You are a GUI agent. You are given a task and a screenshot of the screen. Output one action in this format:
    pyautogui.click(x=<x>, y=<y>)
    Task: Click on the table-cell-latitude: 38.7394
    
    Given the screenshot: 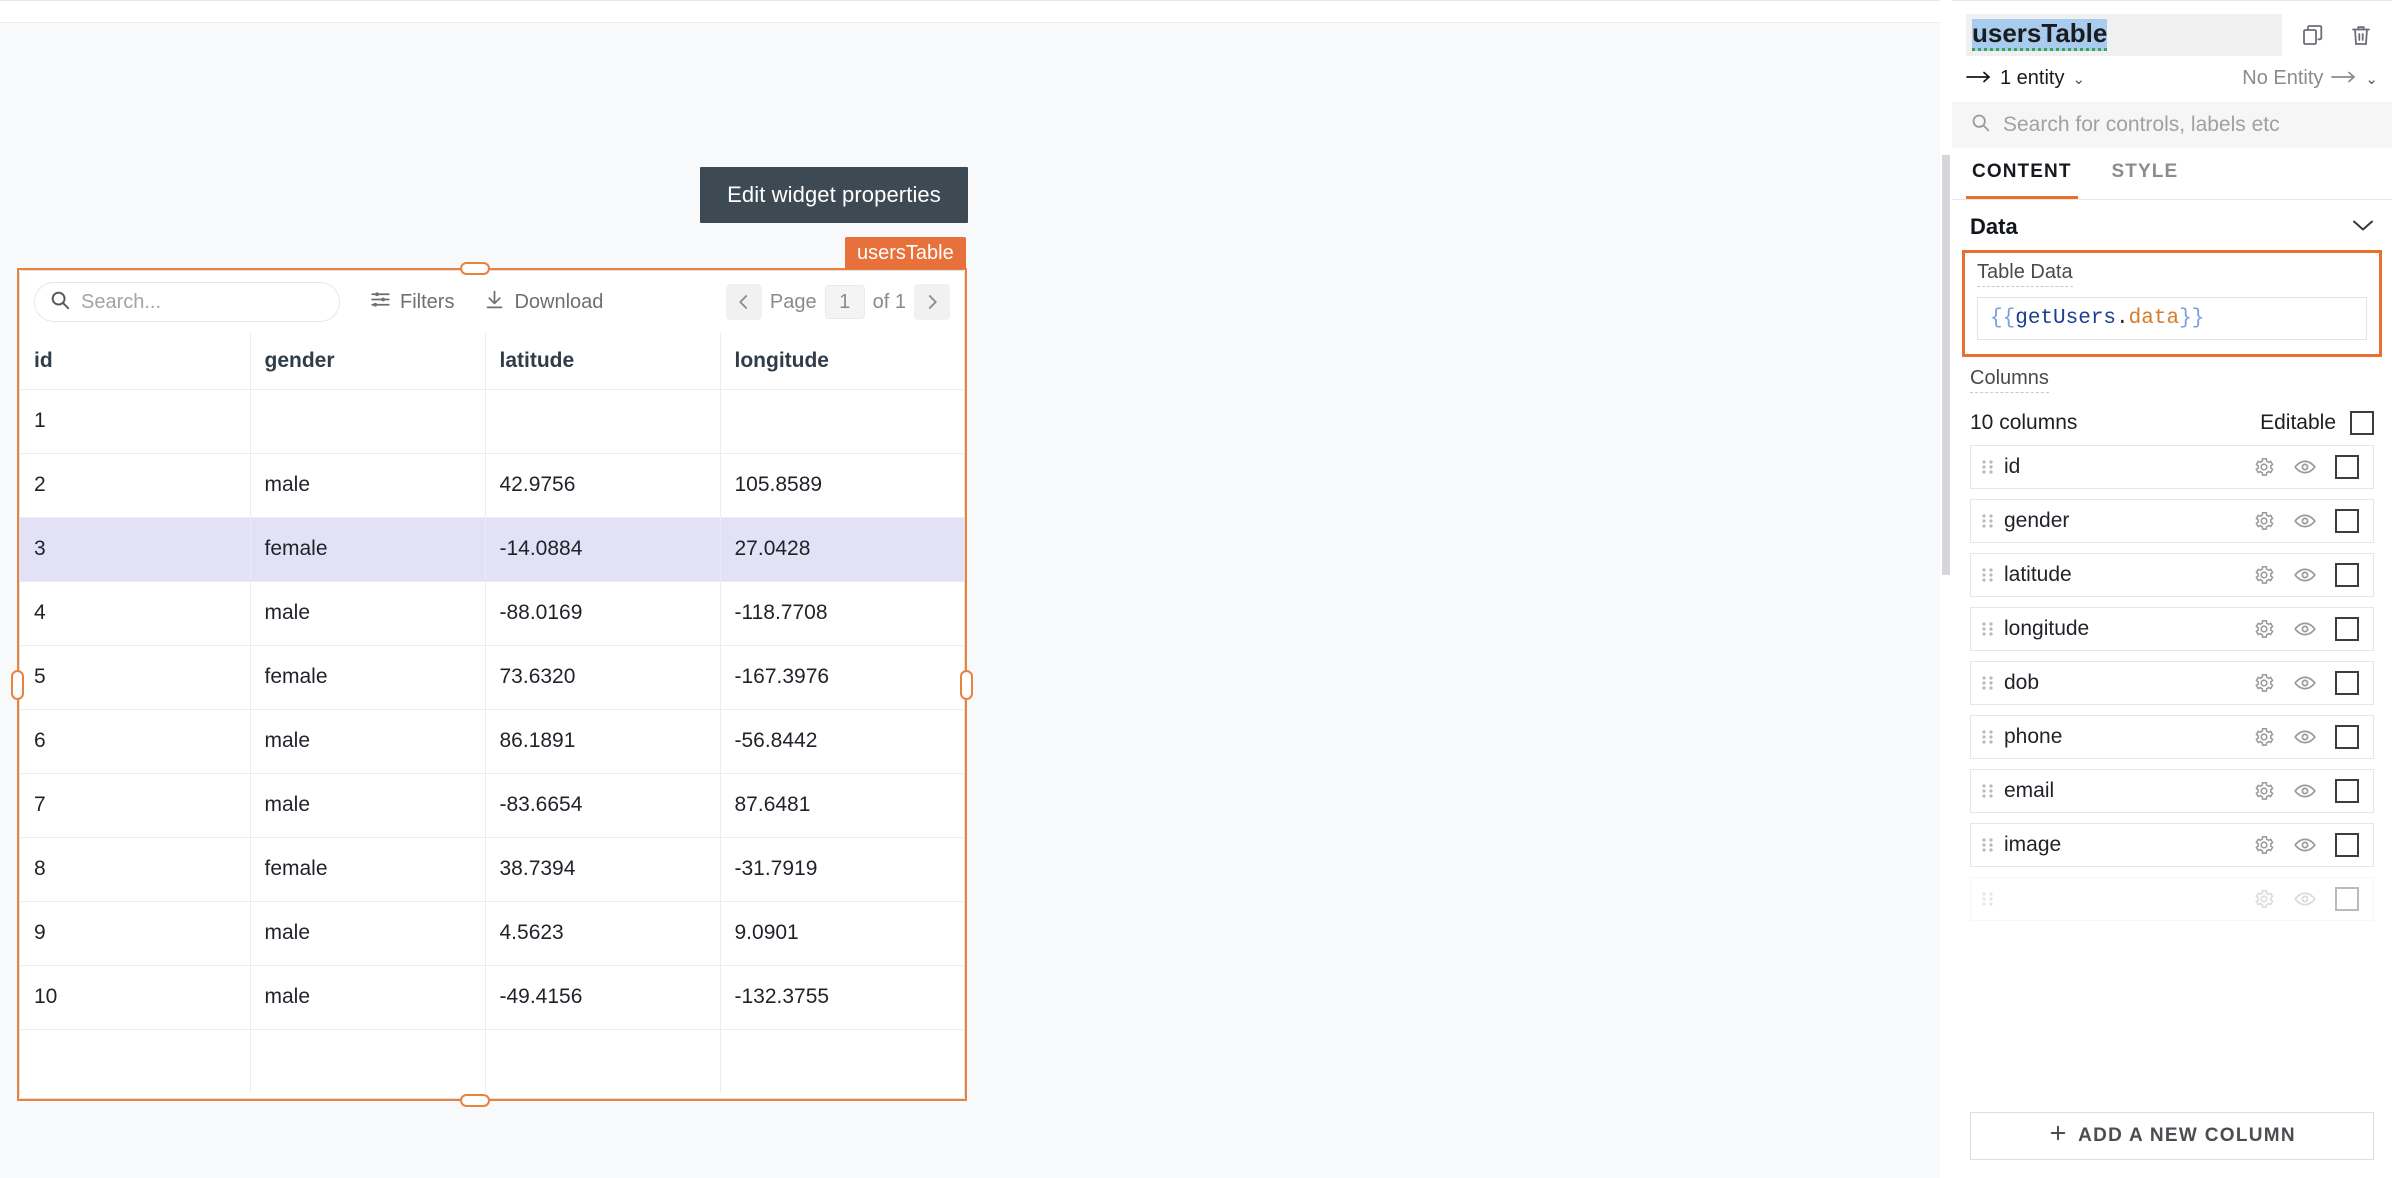 What is the action you would take?
    pyautogui.click(x=603, y=868)
    